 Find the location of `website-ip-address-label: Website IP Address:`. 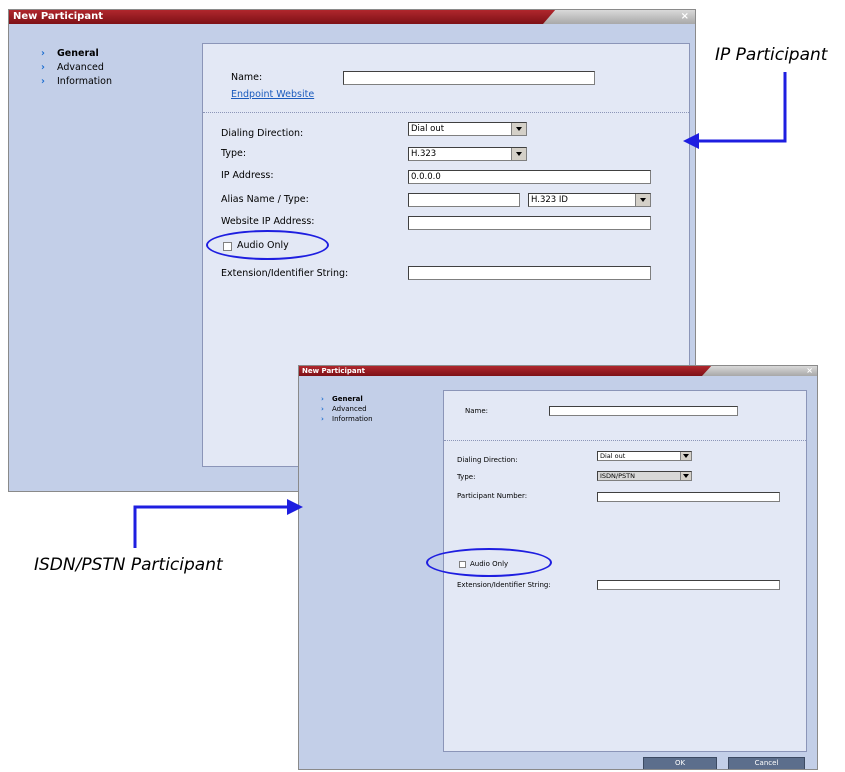

website-ip-address-label: Website IP Address: is located at coordinates (268, 221).